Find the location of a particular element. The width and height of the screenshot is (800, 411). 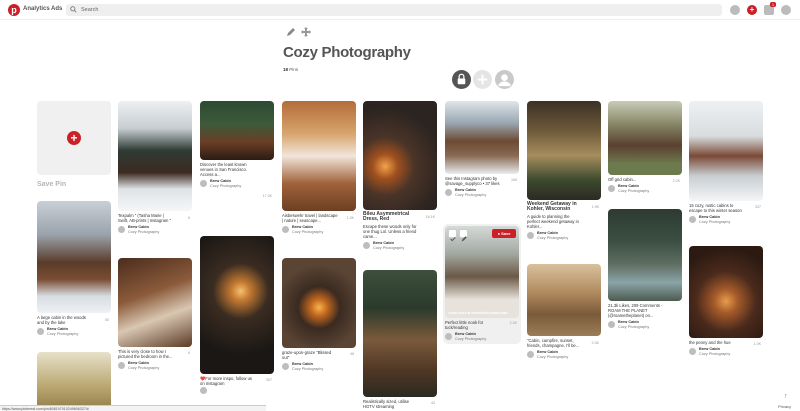

pin-card is located at coordinates (74, 381).